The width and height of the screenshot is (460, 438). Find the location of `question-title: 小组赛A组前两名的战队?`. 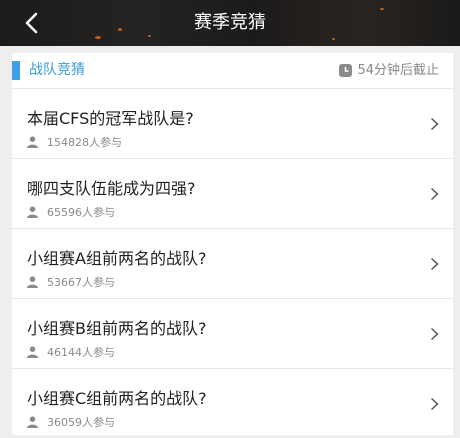

question-title: 小组赛A组前两名的战队? is located at coordinates (117, 258).